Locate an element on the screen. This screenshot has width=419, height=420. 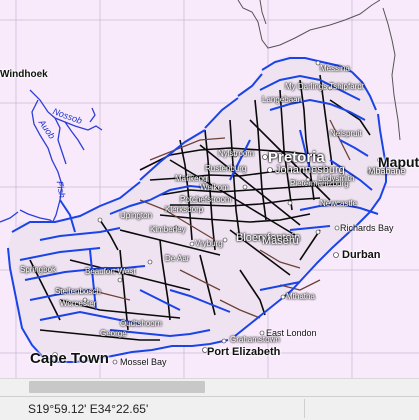
coordinate-readout: S19°59.12' E34°22.65' is located at coordinates (88, 409).